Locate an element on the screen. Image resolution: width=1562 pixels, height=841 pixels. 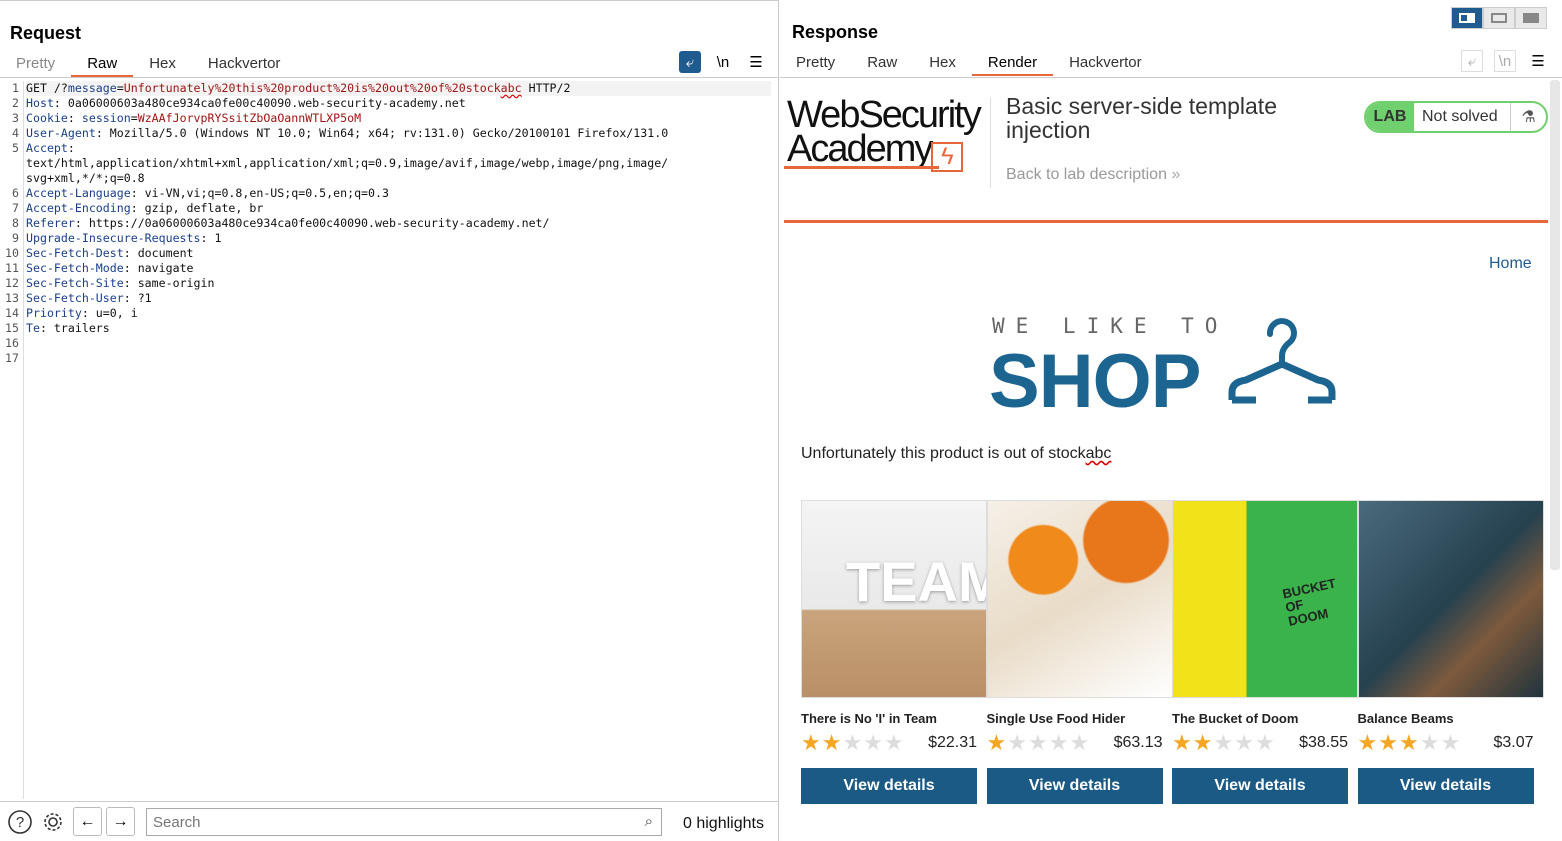
layout-toggle is located at coordinates (1499, 18).